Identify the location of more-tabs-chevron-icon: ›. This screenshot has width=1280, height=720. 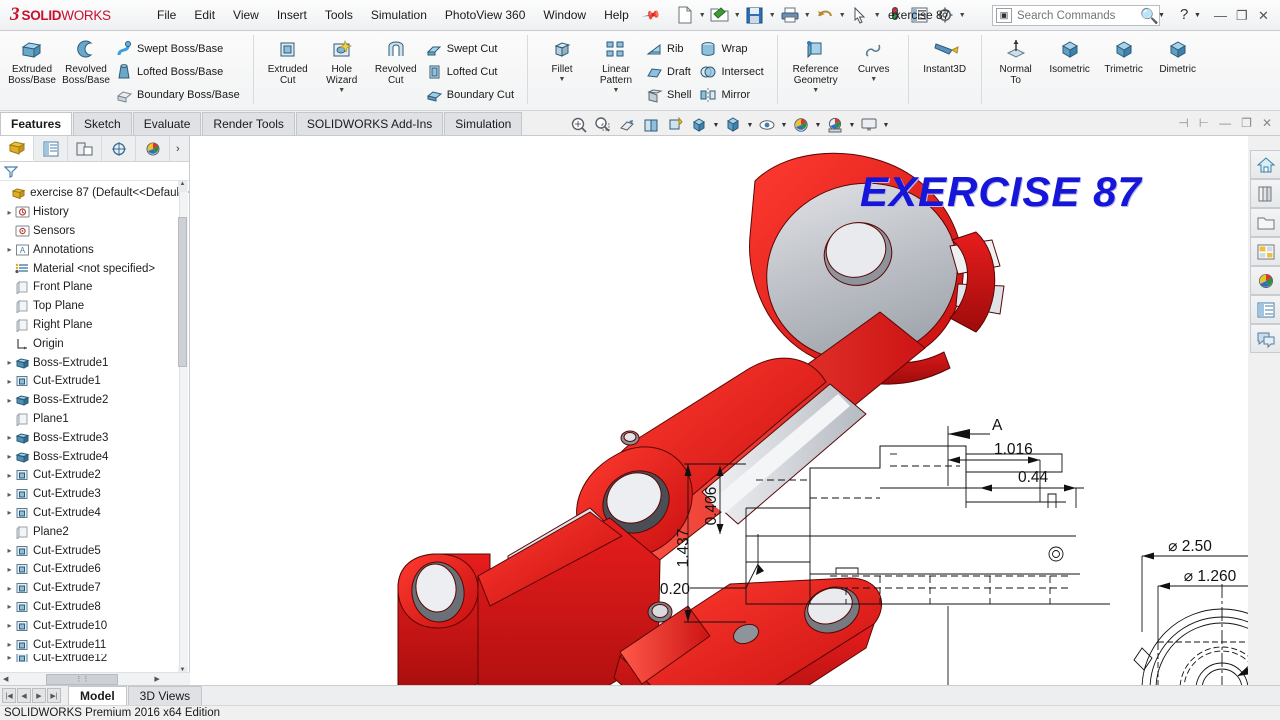
(175, 149).